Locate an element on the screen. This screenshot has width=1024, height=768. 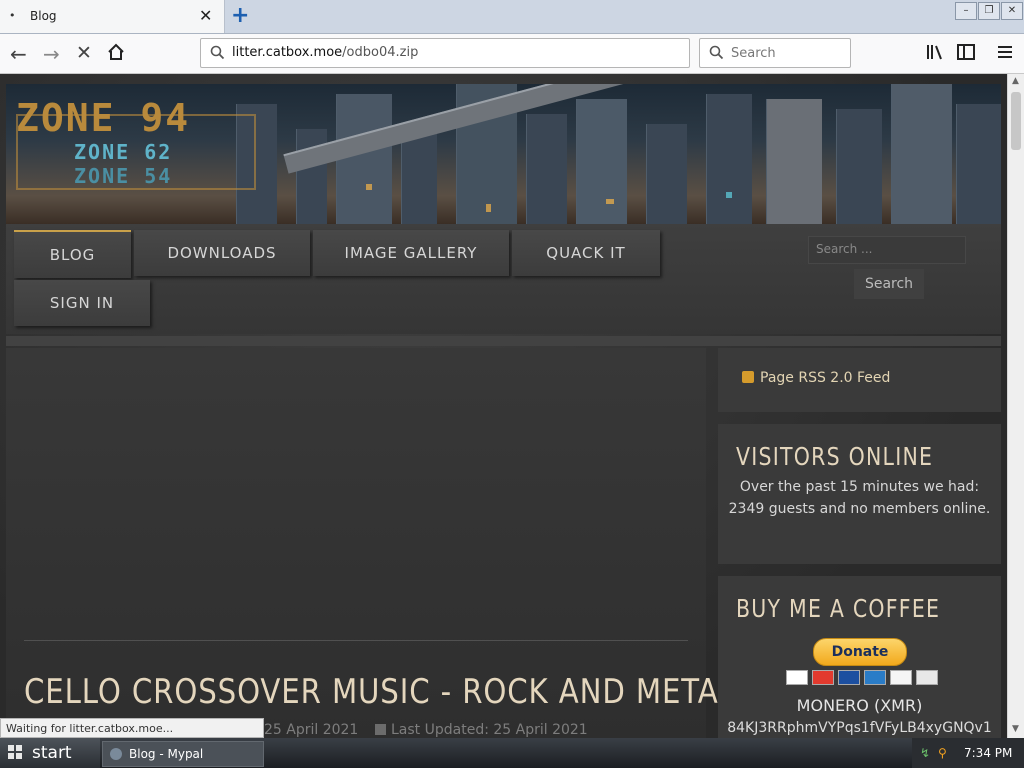
browser-search-placeholder: Search is located at coordinates (753, 53).